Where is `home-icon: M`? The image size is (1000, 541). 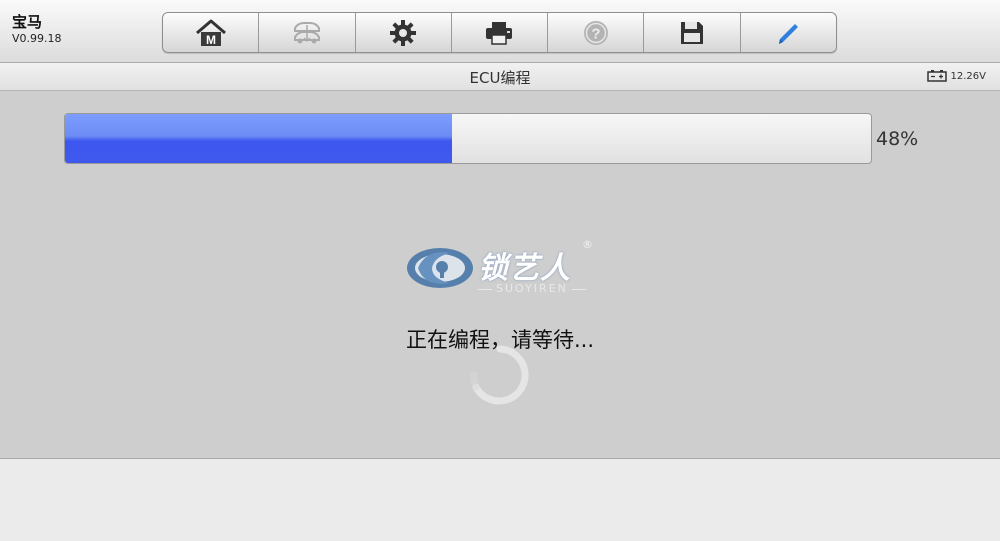
home-icon: M is located at coordinates (210, 33).